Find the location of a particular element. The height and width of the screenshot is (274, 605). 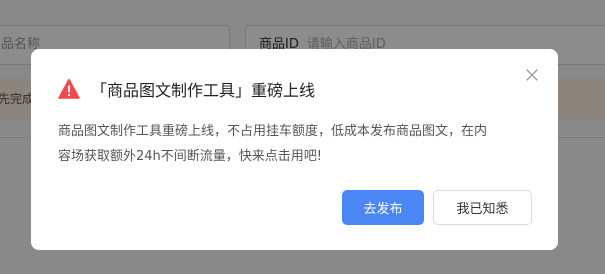

acknowledge-button: 我已知悉 is located at coordinates (482, 207).